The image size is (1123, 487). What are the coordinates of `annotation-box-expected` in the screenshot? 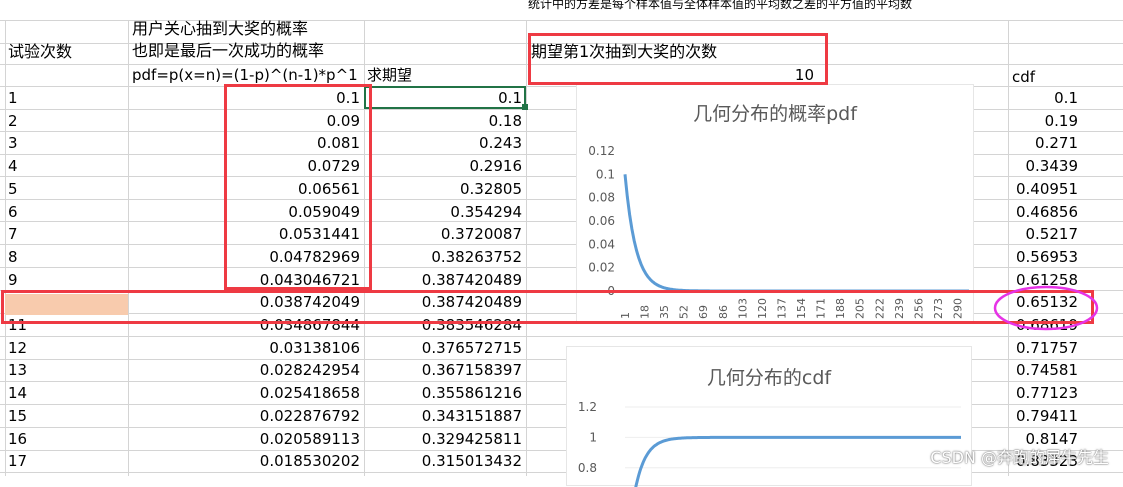 It's located at (678, 59).